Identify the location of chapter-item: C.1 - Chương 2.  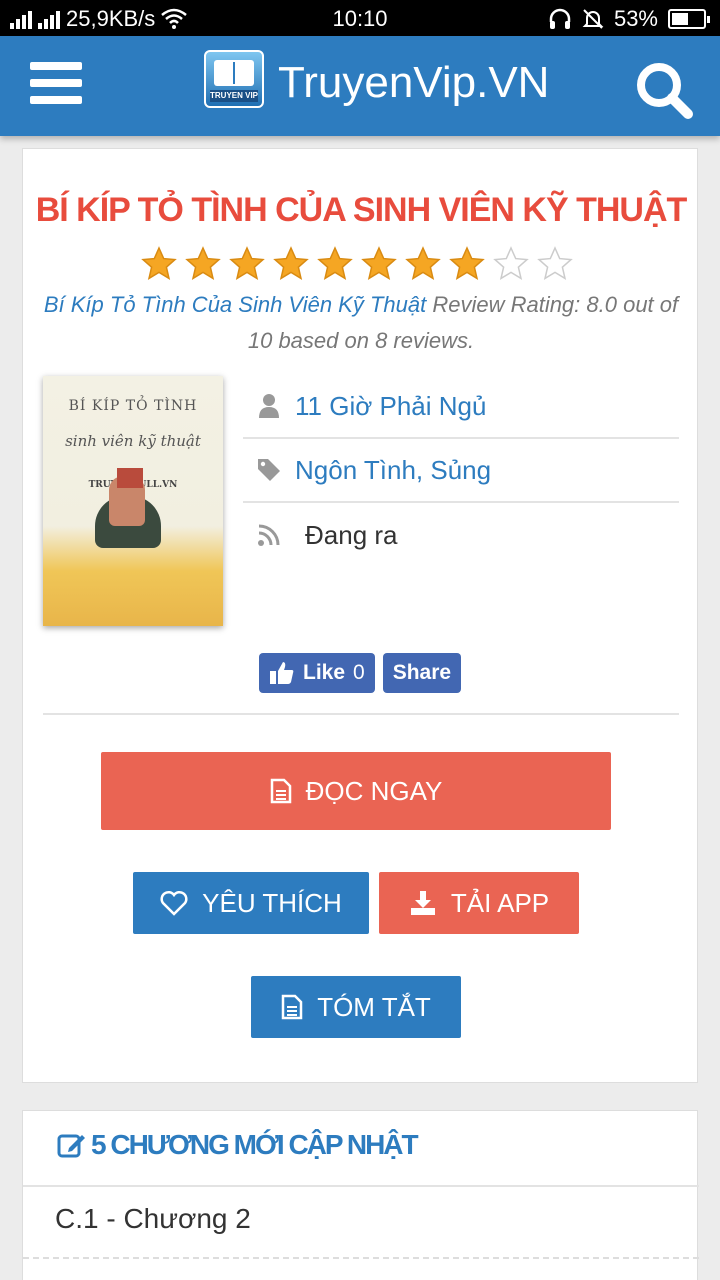
(153, 1219).